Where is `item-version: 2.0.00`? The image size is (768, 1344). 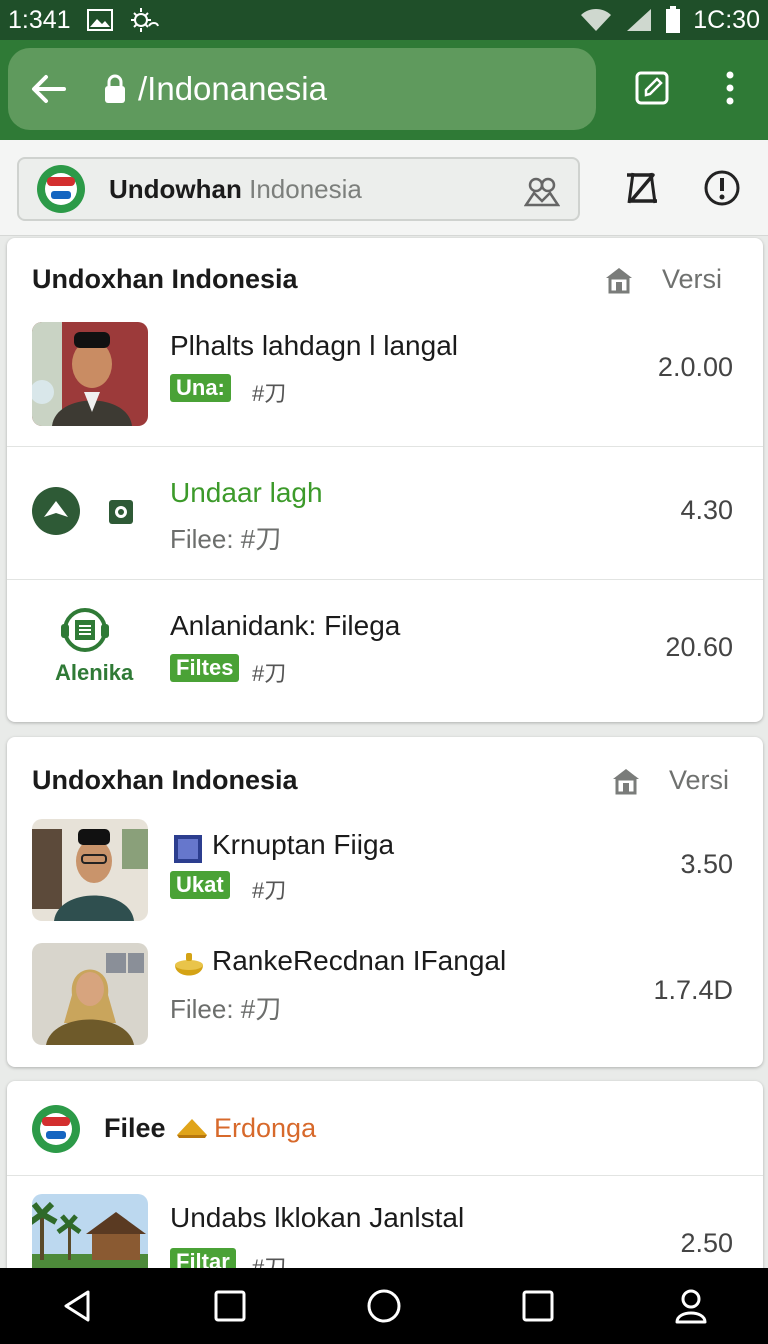 item-version: 2.0.00 is located at coordinates (695, 367).